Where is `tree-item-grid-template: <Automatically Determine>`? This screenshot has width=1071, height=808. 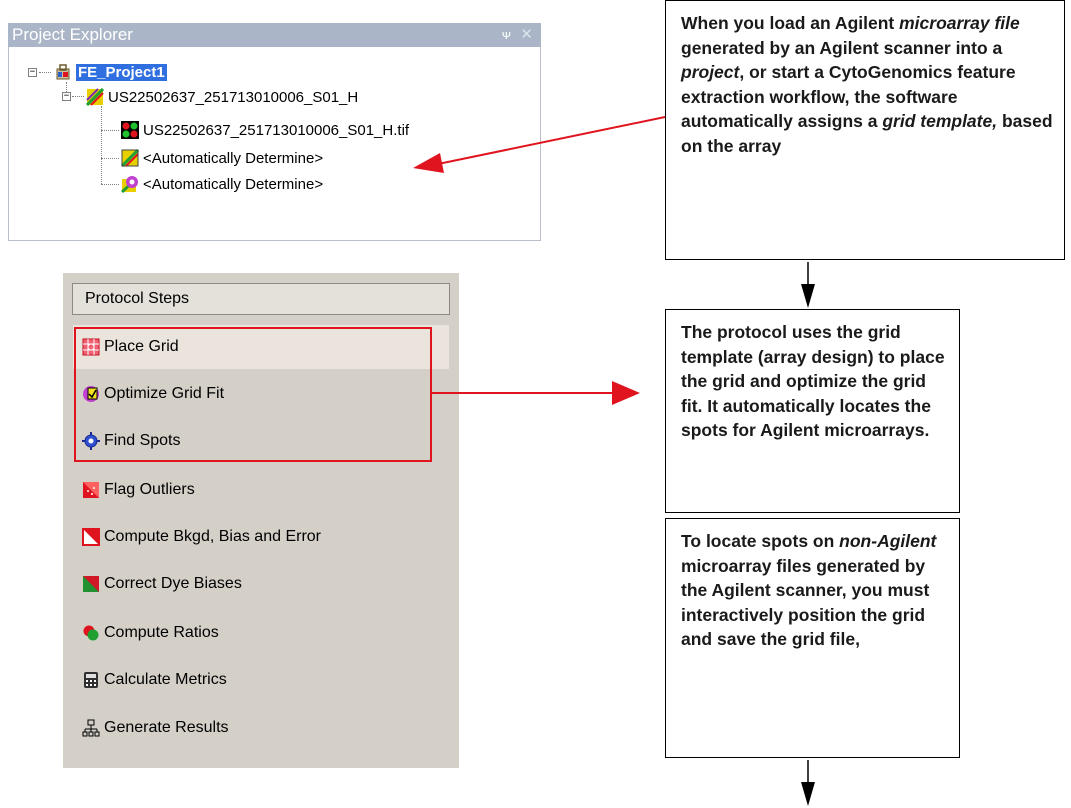
tree-item-grid-template: <Automatically Determine> is located at coordinates (222, 158).